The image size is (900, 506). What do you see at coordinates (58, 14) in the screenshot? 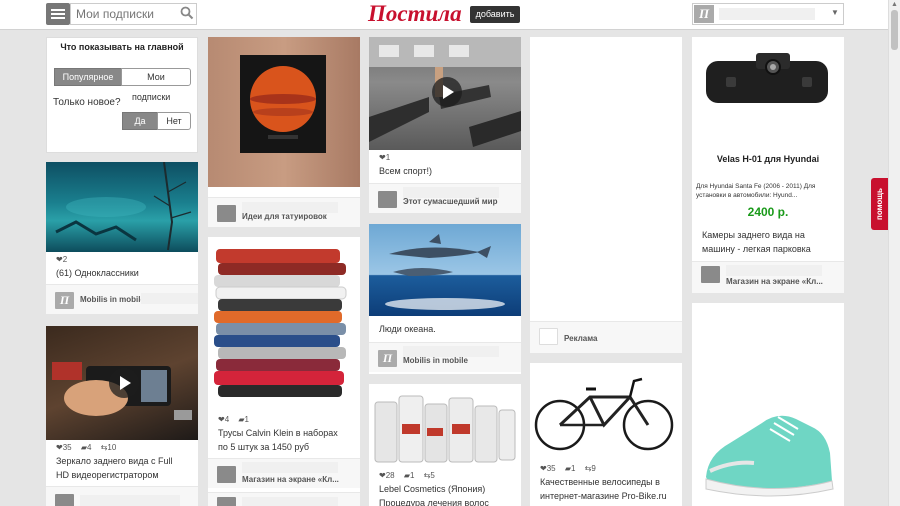
I see `menu-icon` at bounding box center [58, 14].